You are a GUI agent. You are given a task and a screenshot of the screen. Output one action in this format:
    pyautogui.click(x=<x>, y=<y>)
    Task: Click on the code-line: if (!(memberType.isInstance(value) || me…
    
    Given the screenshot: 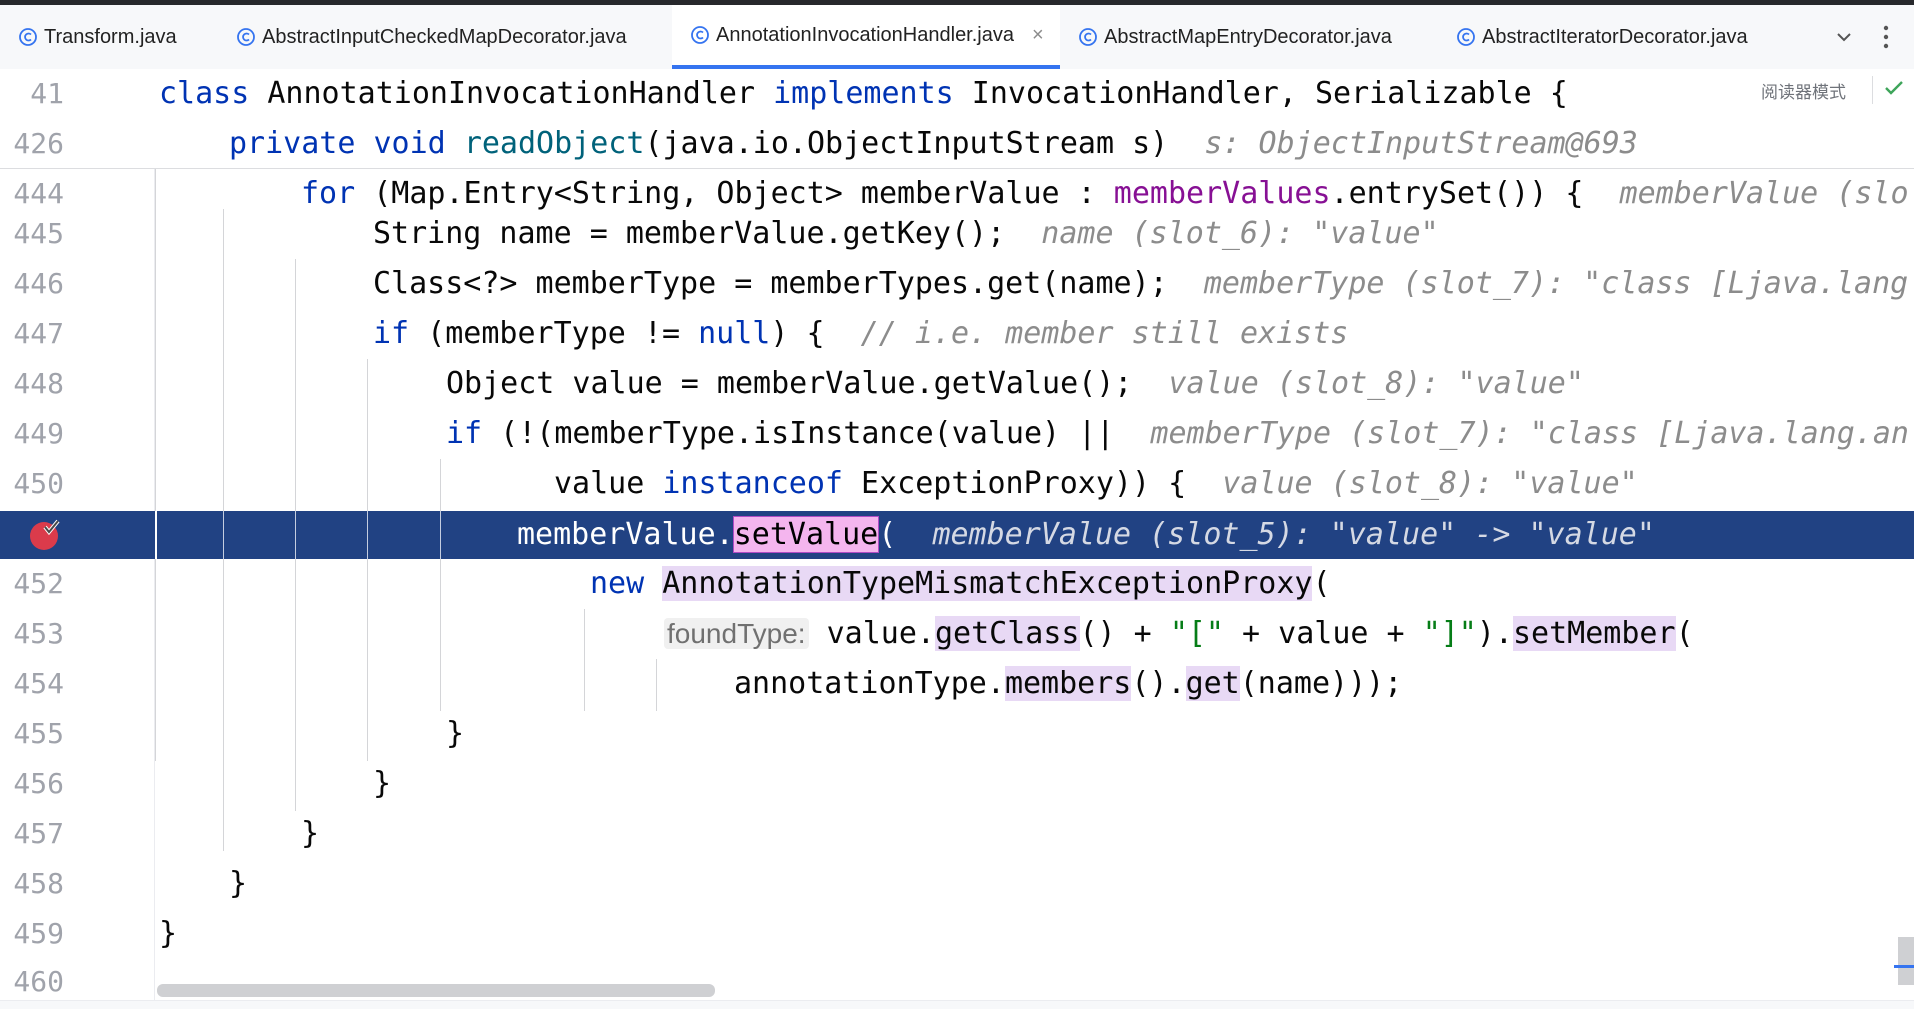 What is the action you would take?
    pyautogui.click(x=1177, y=434)
    